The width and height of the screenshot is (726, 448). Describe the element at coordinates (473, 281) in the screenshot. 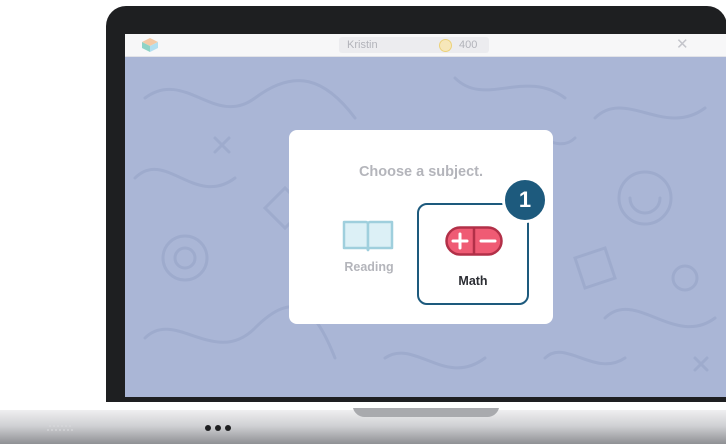

I see `math-label: Math` at that location.